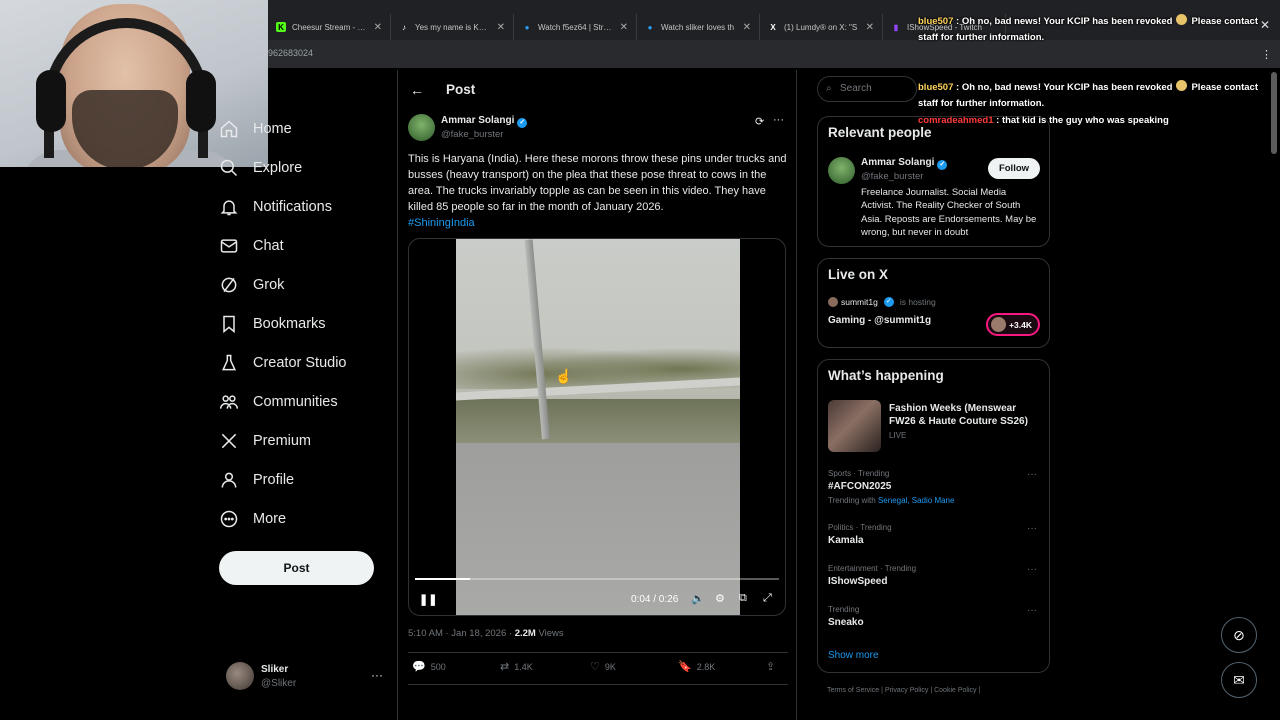  Describe the element at coordinates (858, 581) in the screenshot. I see `trend-name: IShowSpeed` at that location.